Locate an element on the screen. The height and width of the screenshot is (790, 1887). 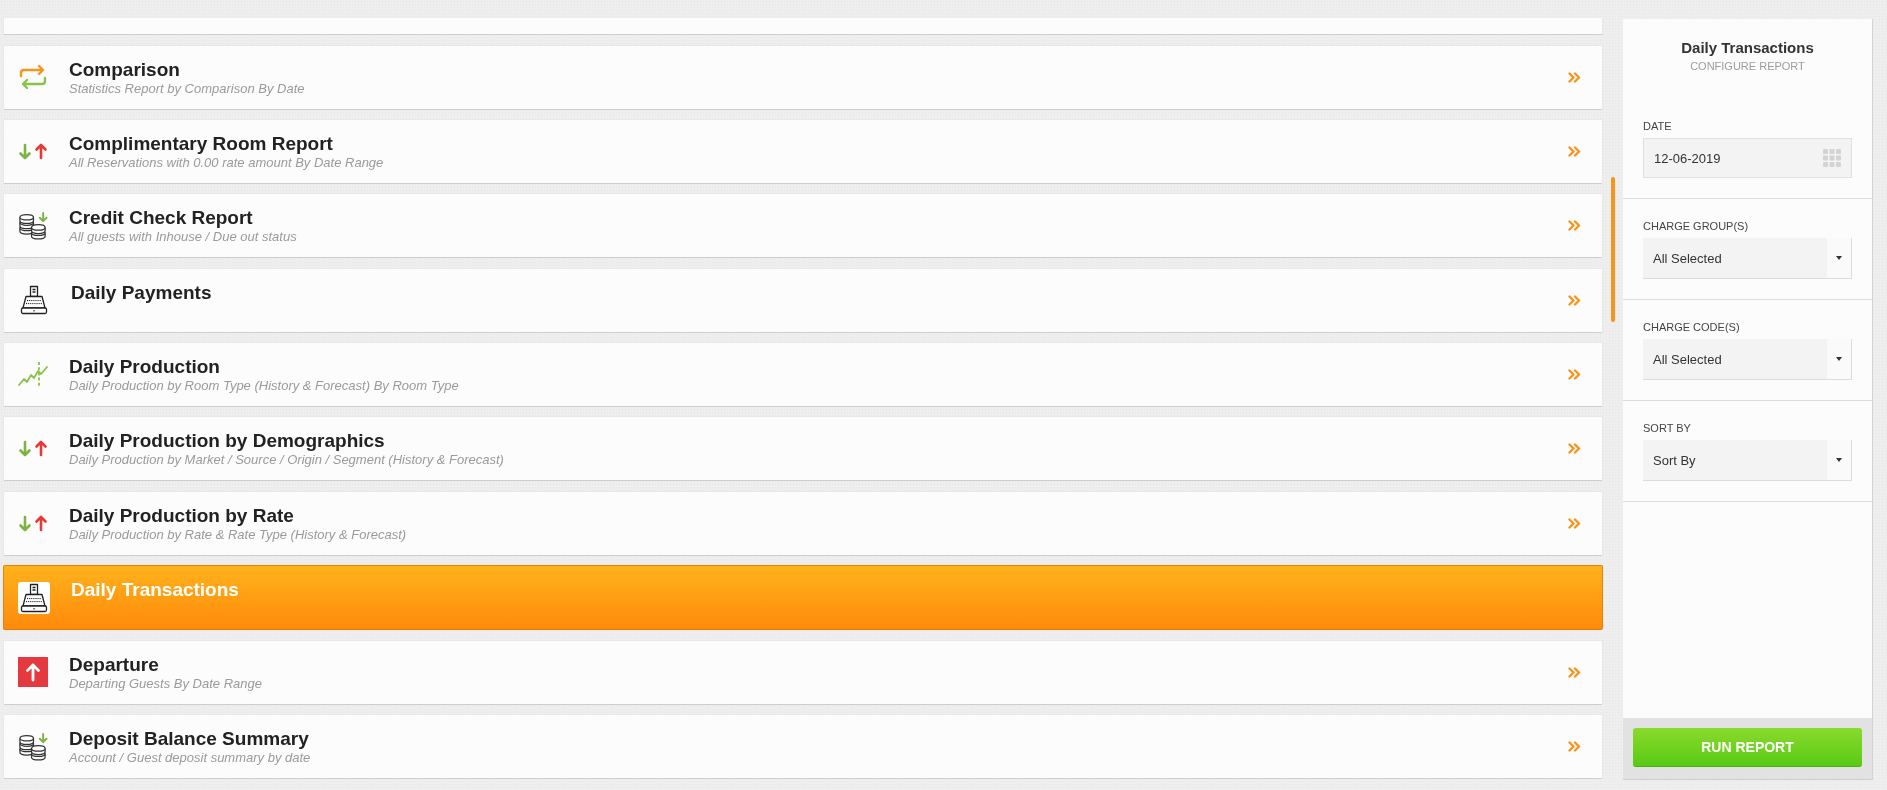
report-title: Daily Transactions is located at coordinates (155, 590).